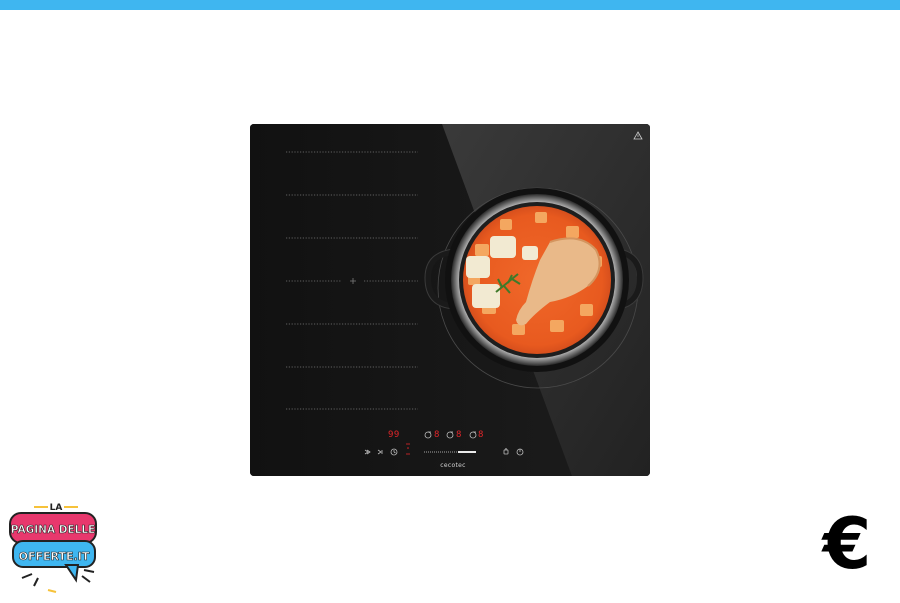 This screenshot has width=900, height=603. What do you see at coordinates (54, 556) in the screenshot?
I see `logo-line-3: OFFERTE.IT` at bounding box center [54, 556].